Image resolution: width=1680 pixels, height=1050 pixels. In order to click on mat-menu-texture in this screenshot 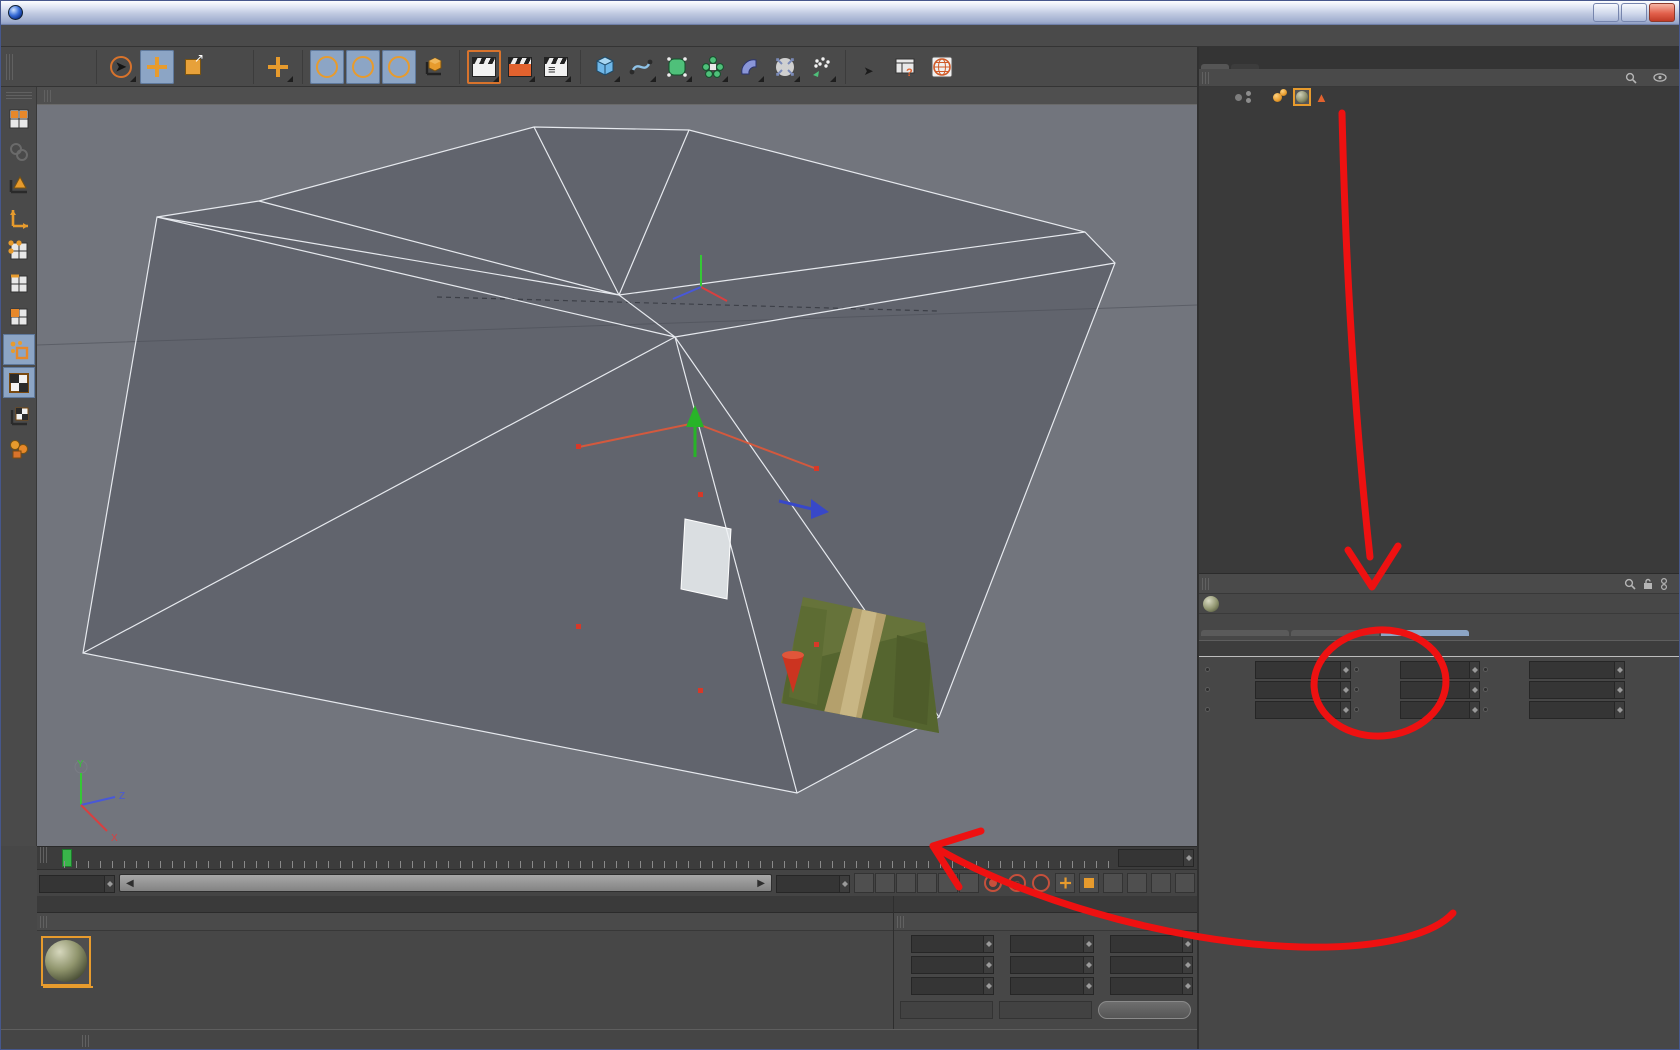, I will do `click(108, 922)`.